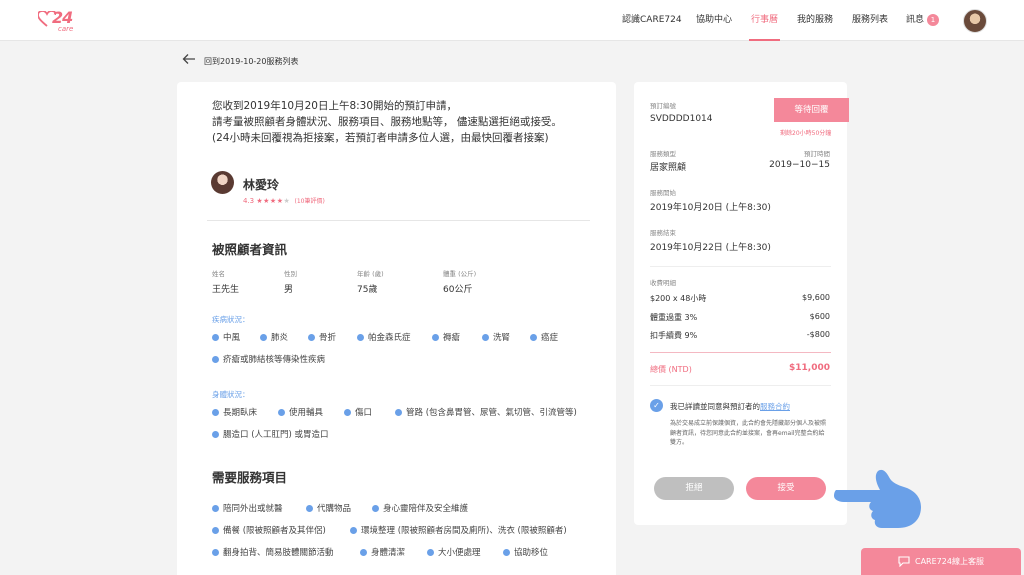 This screenshot has width=1024, height=575. Describe the element at coordinates (819, 316) in the screenshot. I see `fee-value: $600` at that location.